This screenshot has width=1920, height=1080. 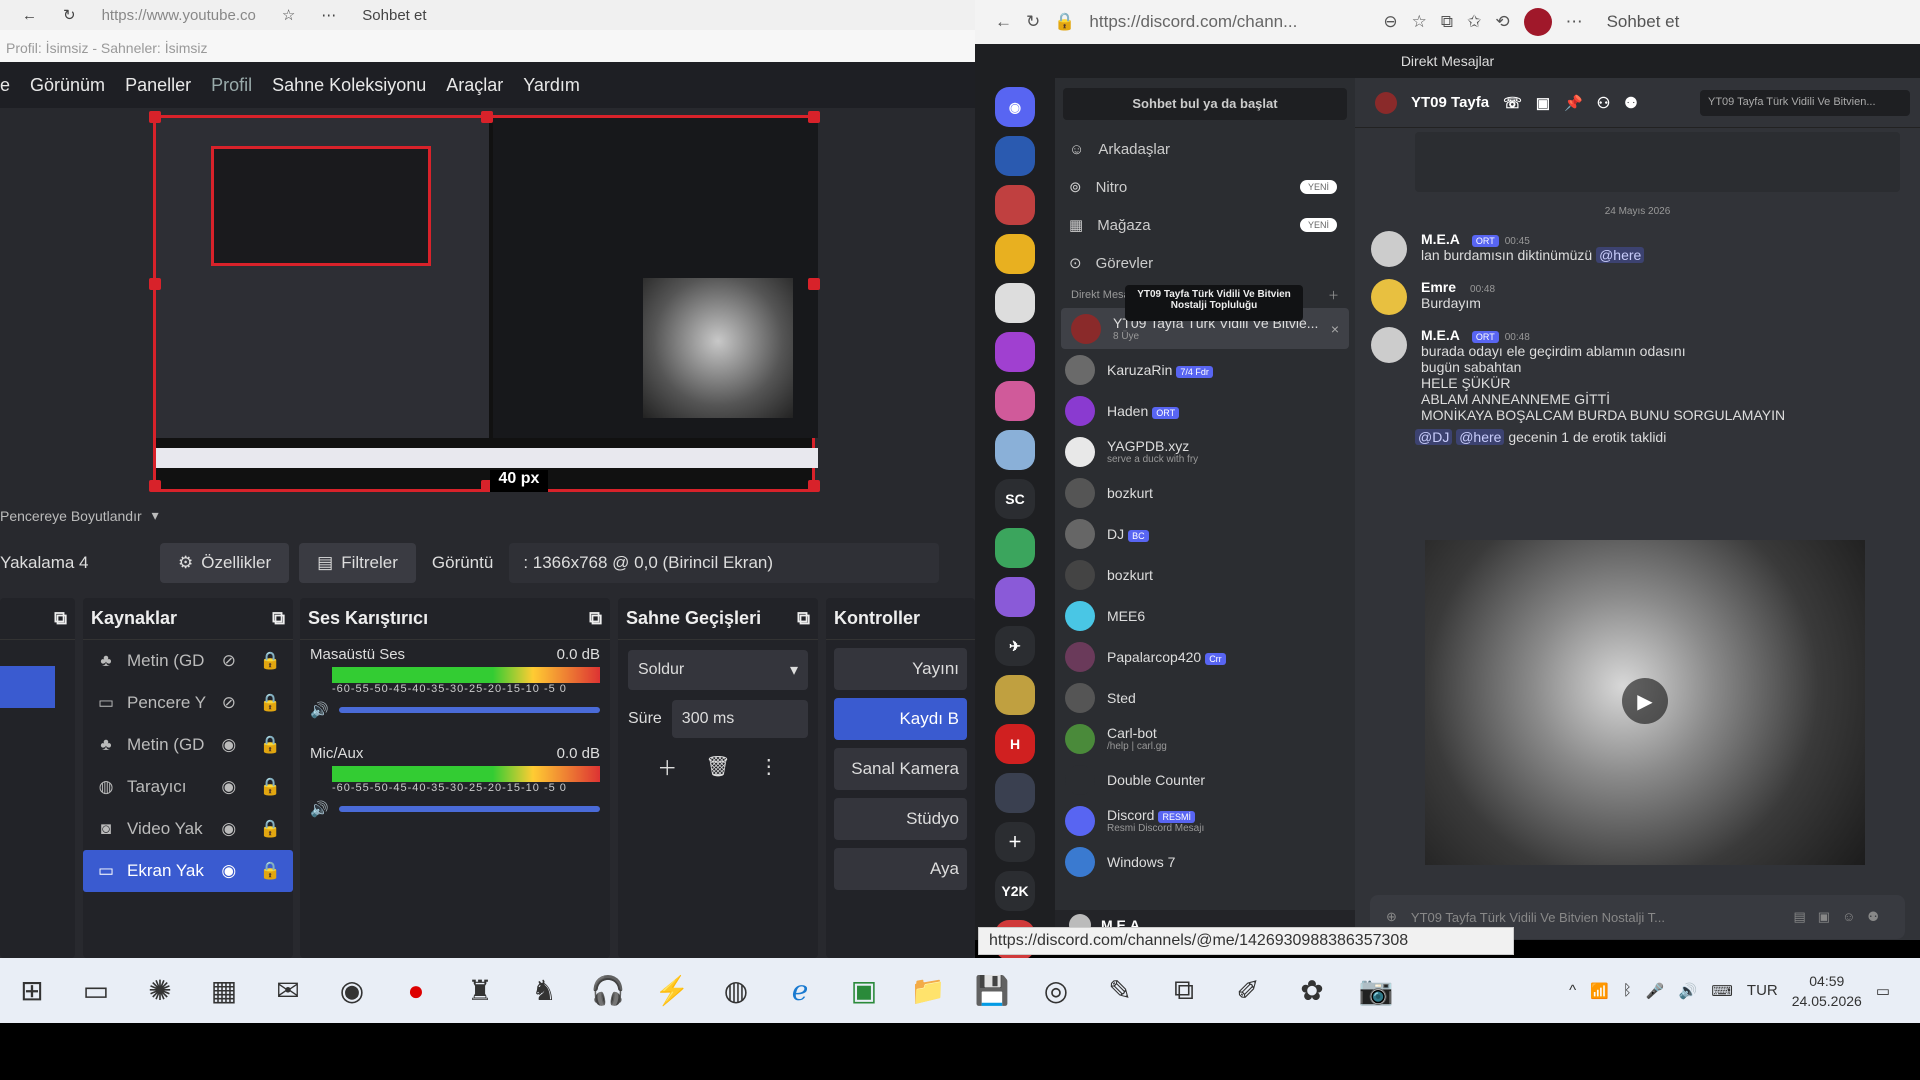 What do you see at coordinates (900, 669) in the screenshot?
I see `control-button: Yayını` at bounding box center [900, 669].